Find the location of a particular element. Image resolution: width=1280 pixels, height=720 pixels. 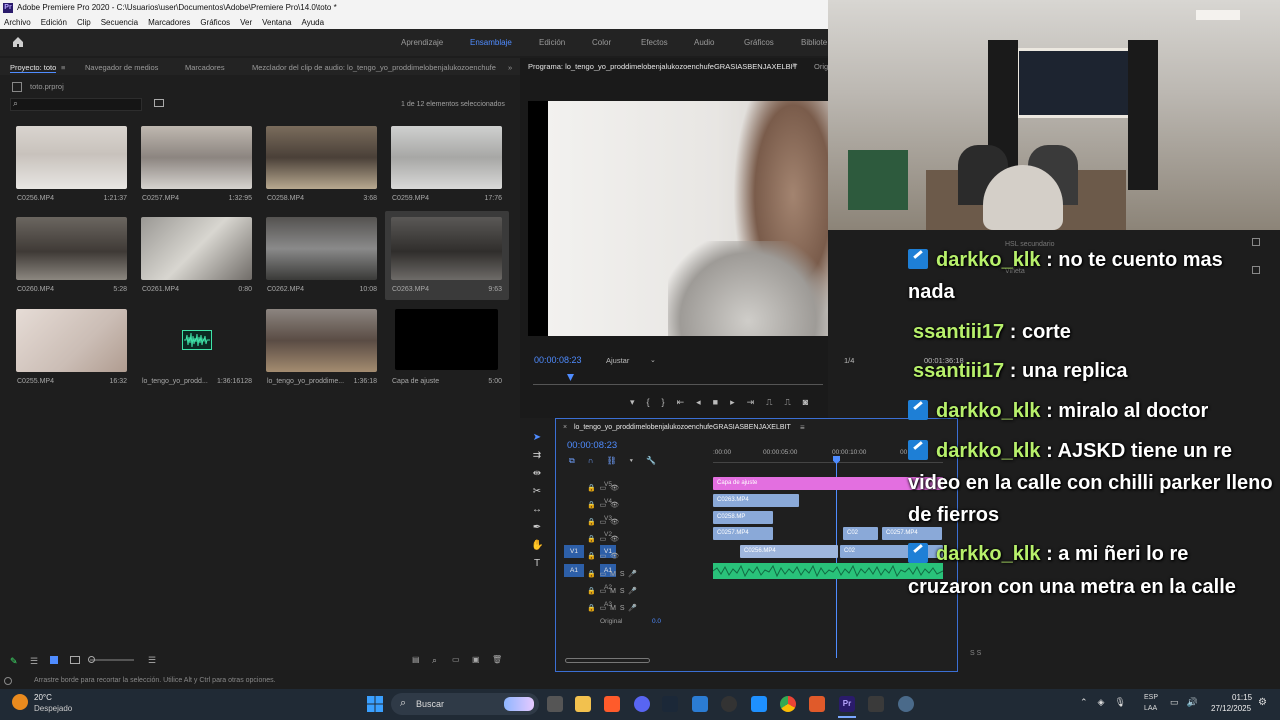

razor-tool-icon: ✂ is located at coordinates (537, 492).